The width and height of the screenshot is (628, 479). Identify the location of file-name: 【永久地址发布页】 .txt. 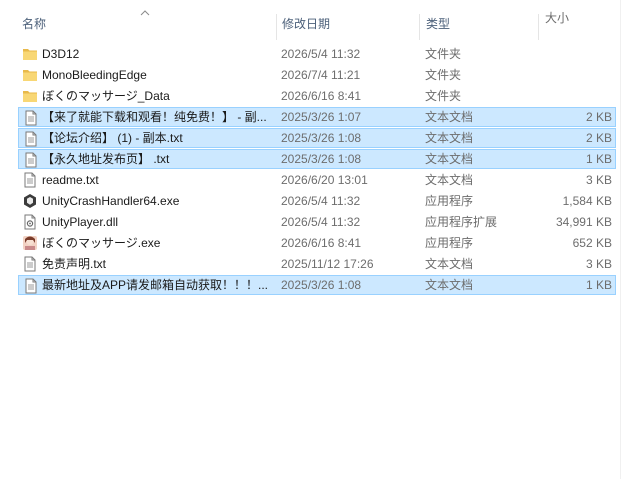
(106, 159).